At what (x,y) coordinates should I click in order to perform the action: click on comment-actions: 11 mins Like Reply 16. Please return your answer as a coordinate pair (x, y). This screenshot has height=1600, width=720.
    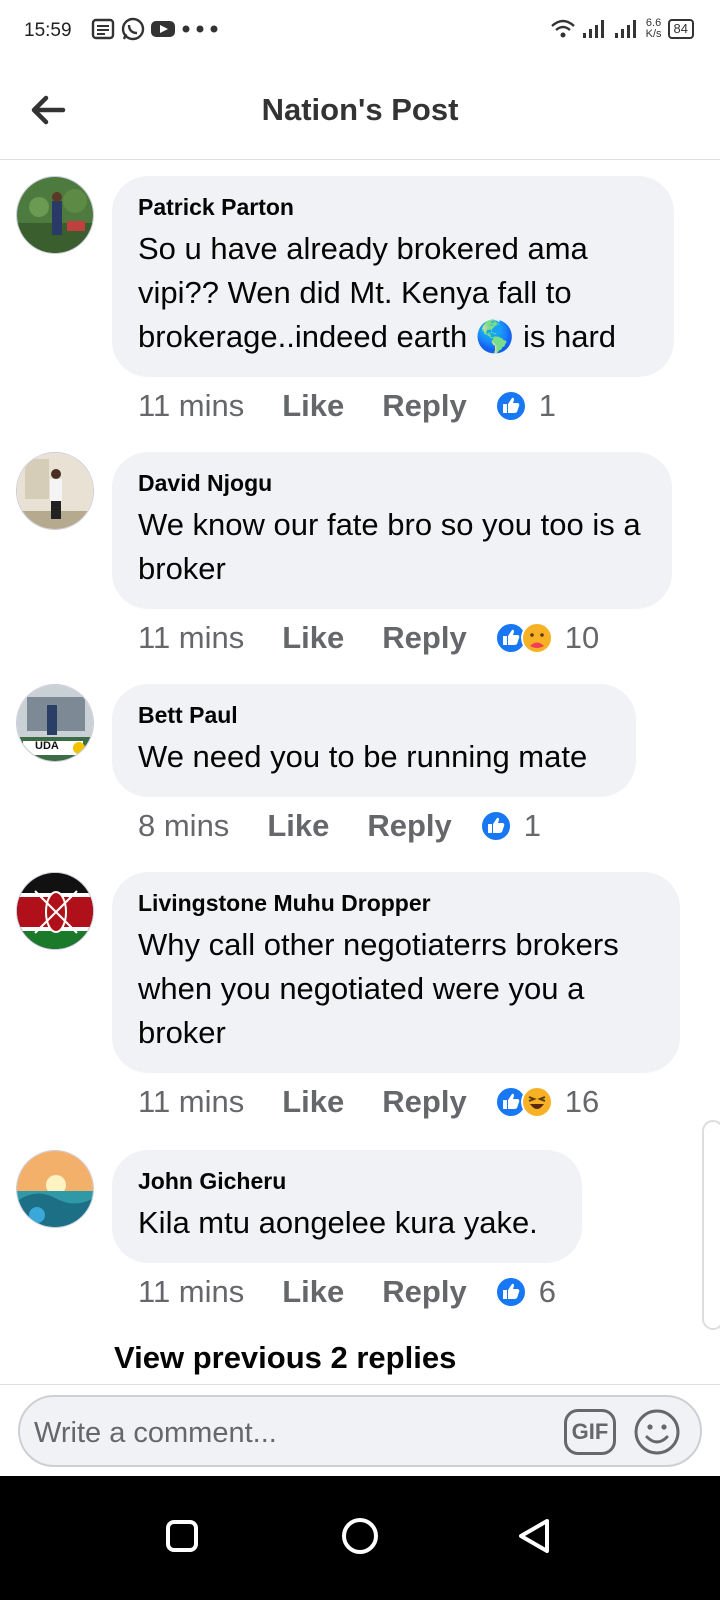
    Looking at the image, I should click on (368, 1102).